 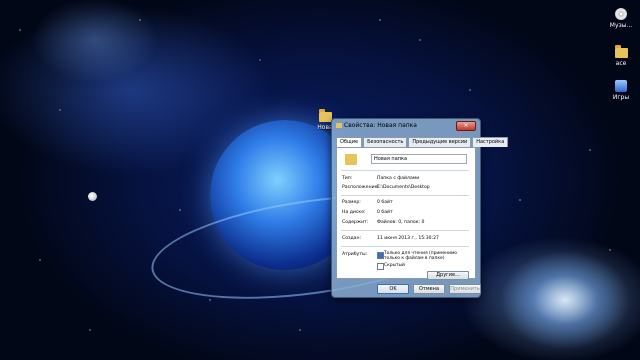 I want to click on close-button: ×, so click(x=466, y=126).